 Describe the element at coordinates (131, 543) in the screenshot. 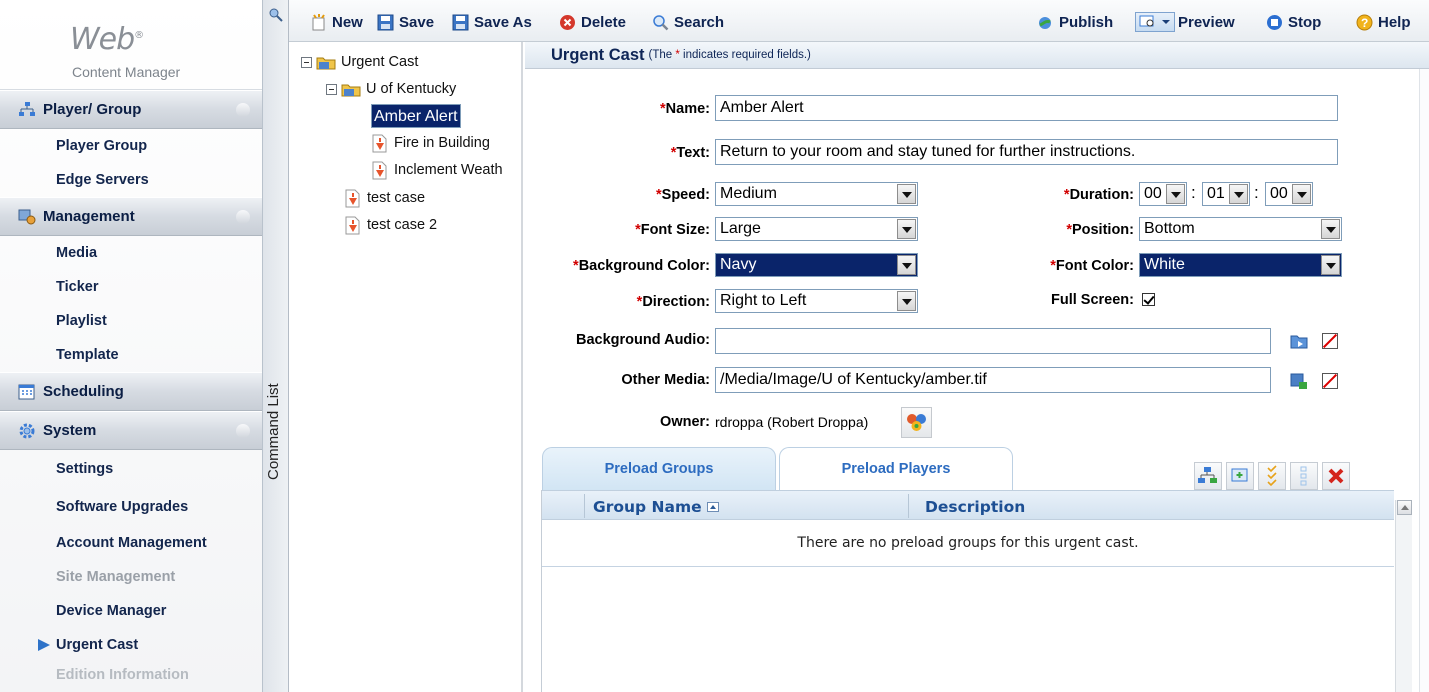

I see `nav-item-account-management: Account Management` at that location.